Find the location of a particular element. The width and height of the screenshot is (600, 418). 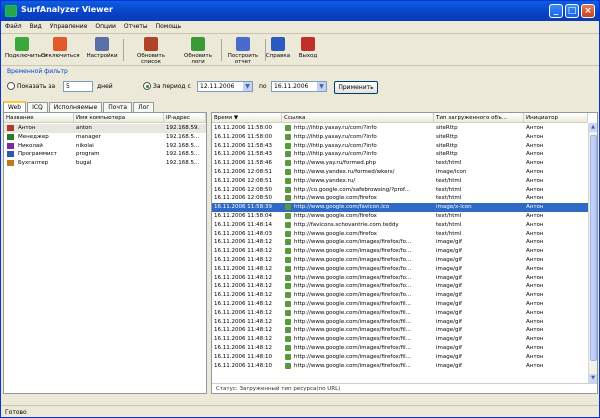

log-cell: 16.11.2006 12:08:51 is located at coordinates (243, 180).